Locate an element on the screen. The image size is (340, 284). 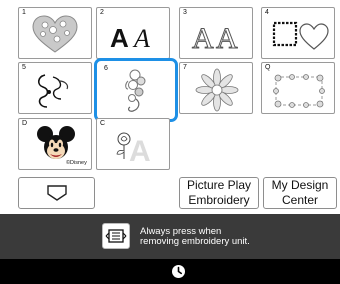
swirl-ornament-icon is located at coordinates (53, 91).